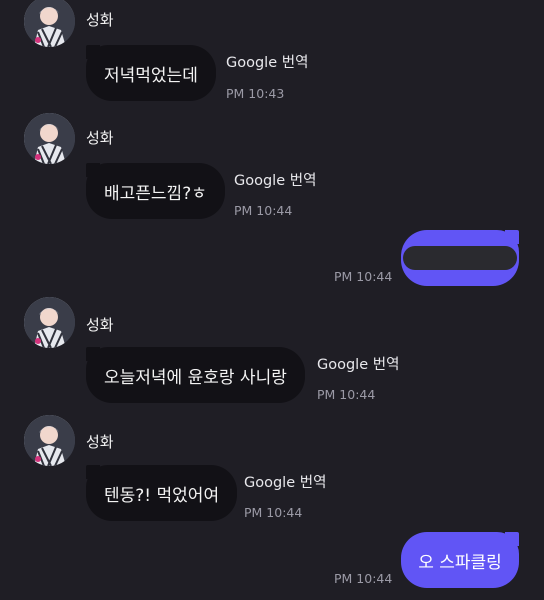 The width and height of the screenshot is (544, 600). Describe the element at coordinates (460, 560) in the screenshot. I see `outgoing-message-bubble: 오 스파클링` at that location.